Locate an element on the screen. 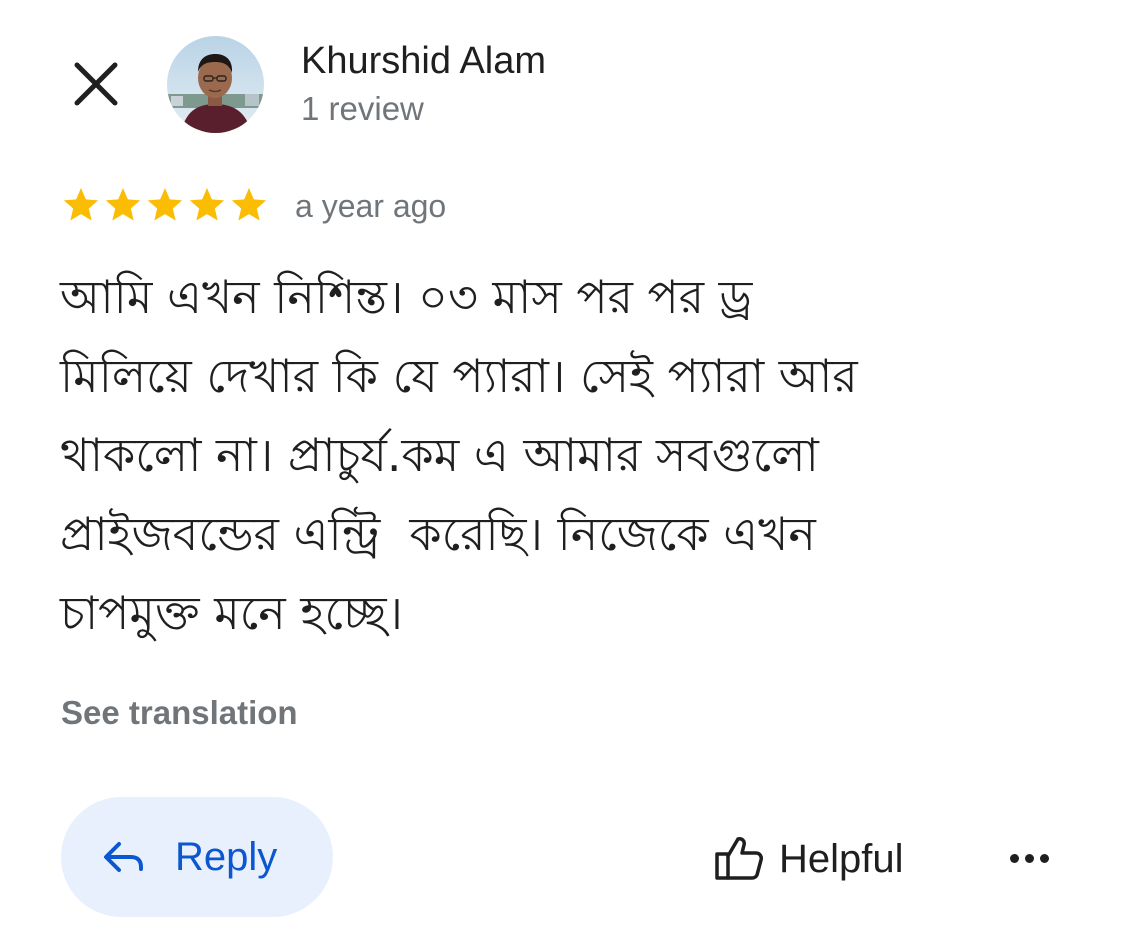 This screenshot has height=937, width=1125. author-photo is located at coordinates (215, 84).